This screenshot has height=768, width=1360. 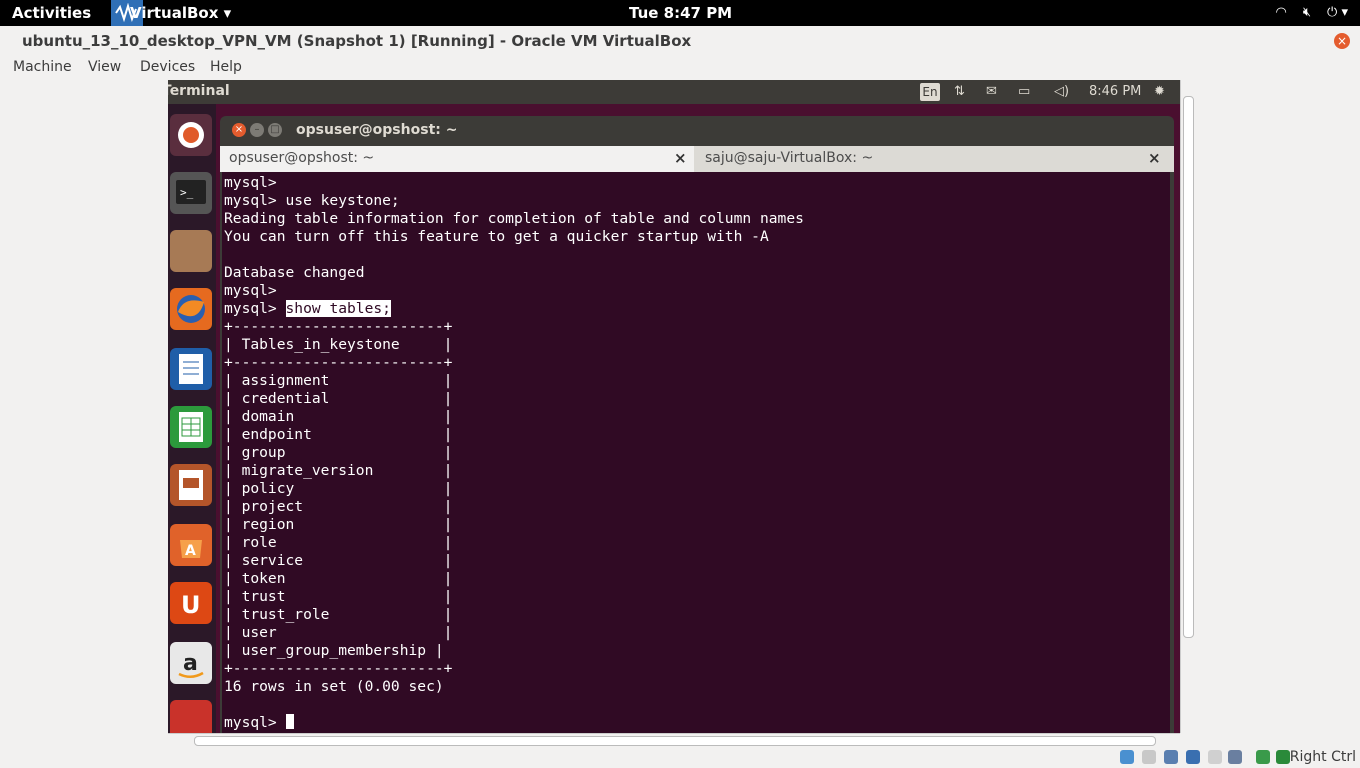 I want to click on gear-icon: ✹, so click(x=1159, y=91).